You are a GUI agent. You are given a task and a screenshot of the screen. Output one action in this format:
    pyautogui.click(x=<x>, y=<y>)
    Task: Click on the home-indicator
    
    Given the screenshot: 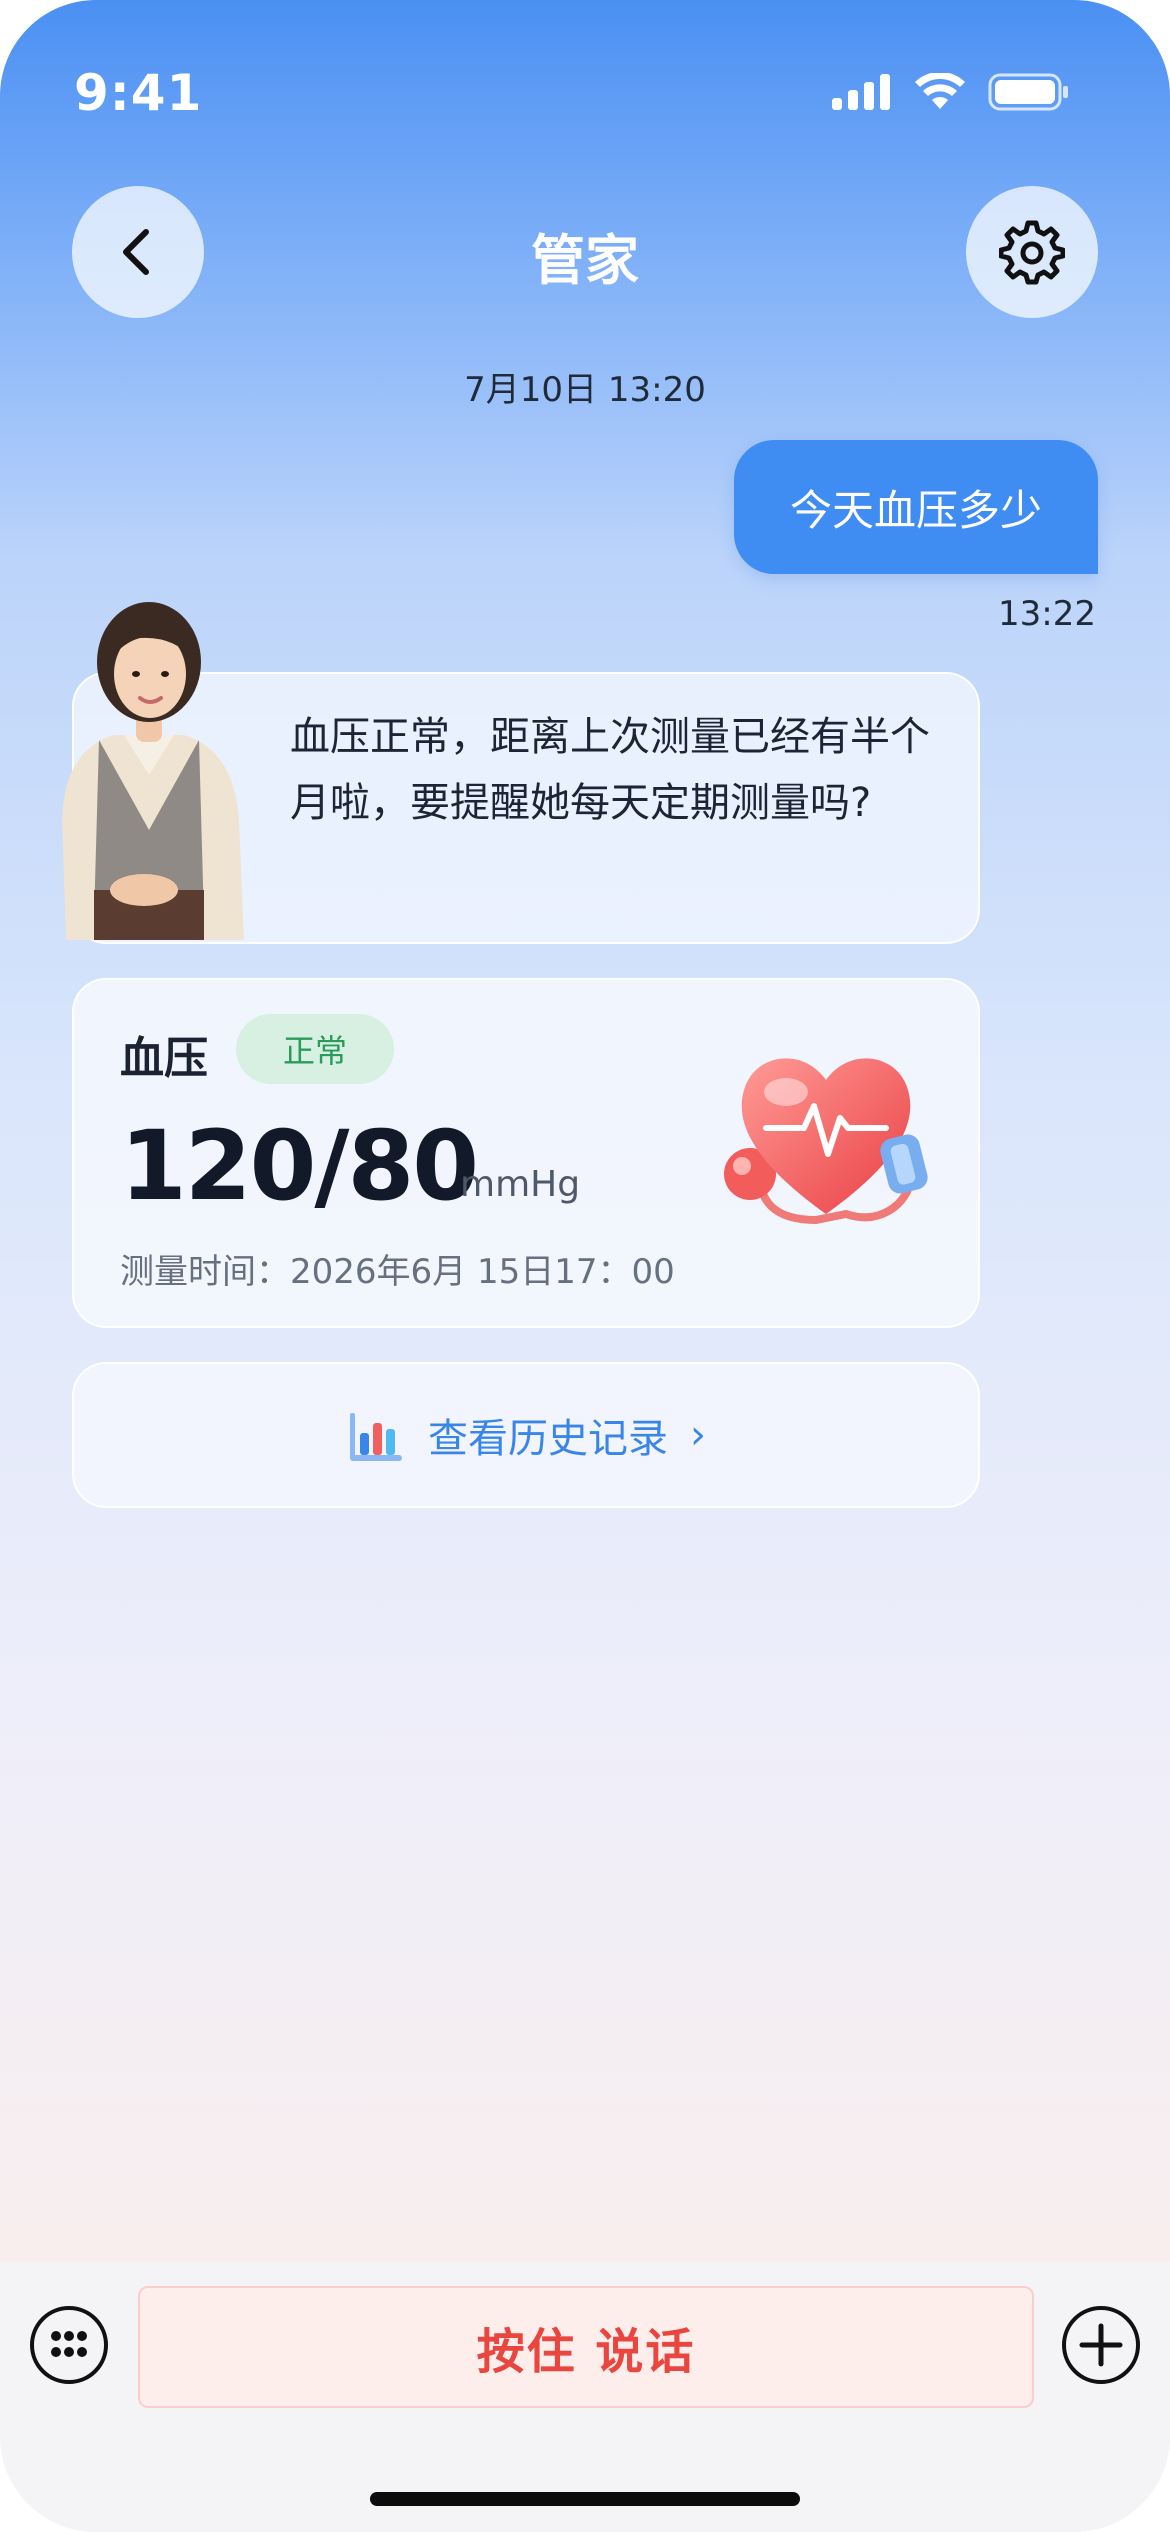 What is the action you would take?
    pyautogui.click(x=585, y=2499)
    